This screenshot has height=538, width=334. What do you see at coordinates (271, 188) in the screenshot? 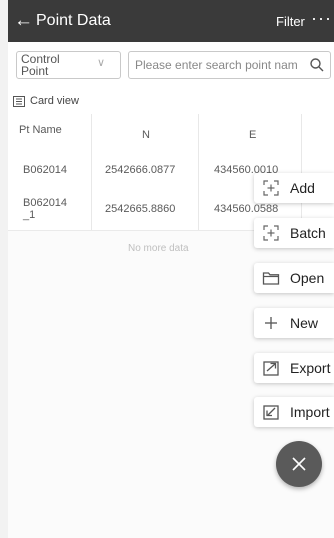
I see `add-point-icon` at bounding box center [271, 188].